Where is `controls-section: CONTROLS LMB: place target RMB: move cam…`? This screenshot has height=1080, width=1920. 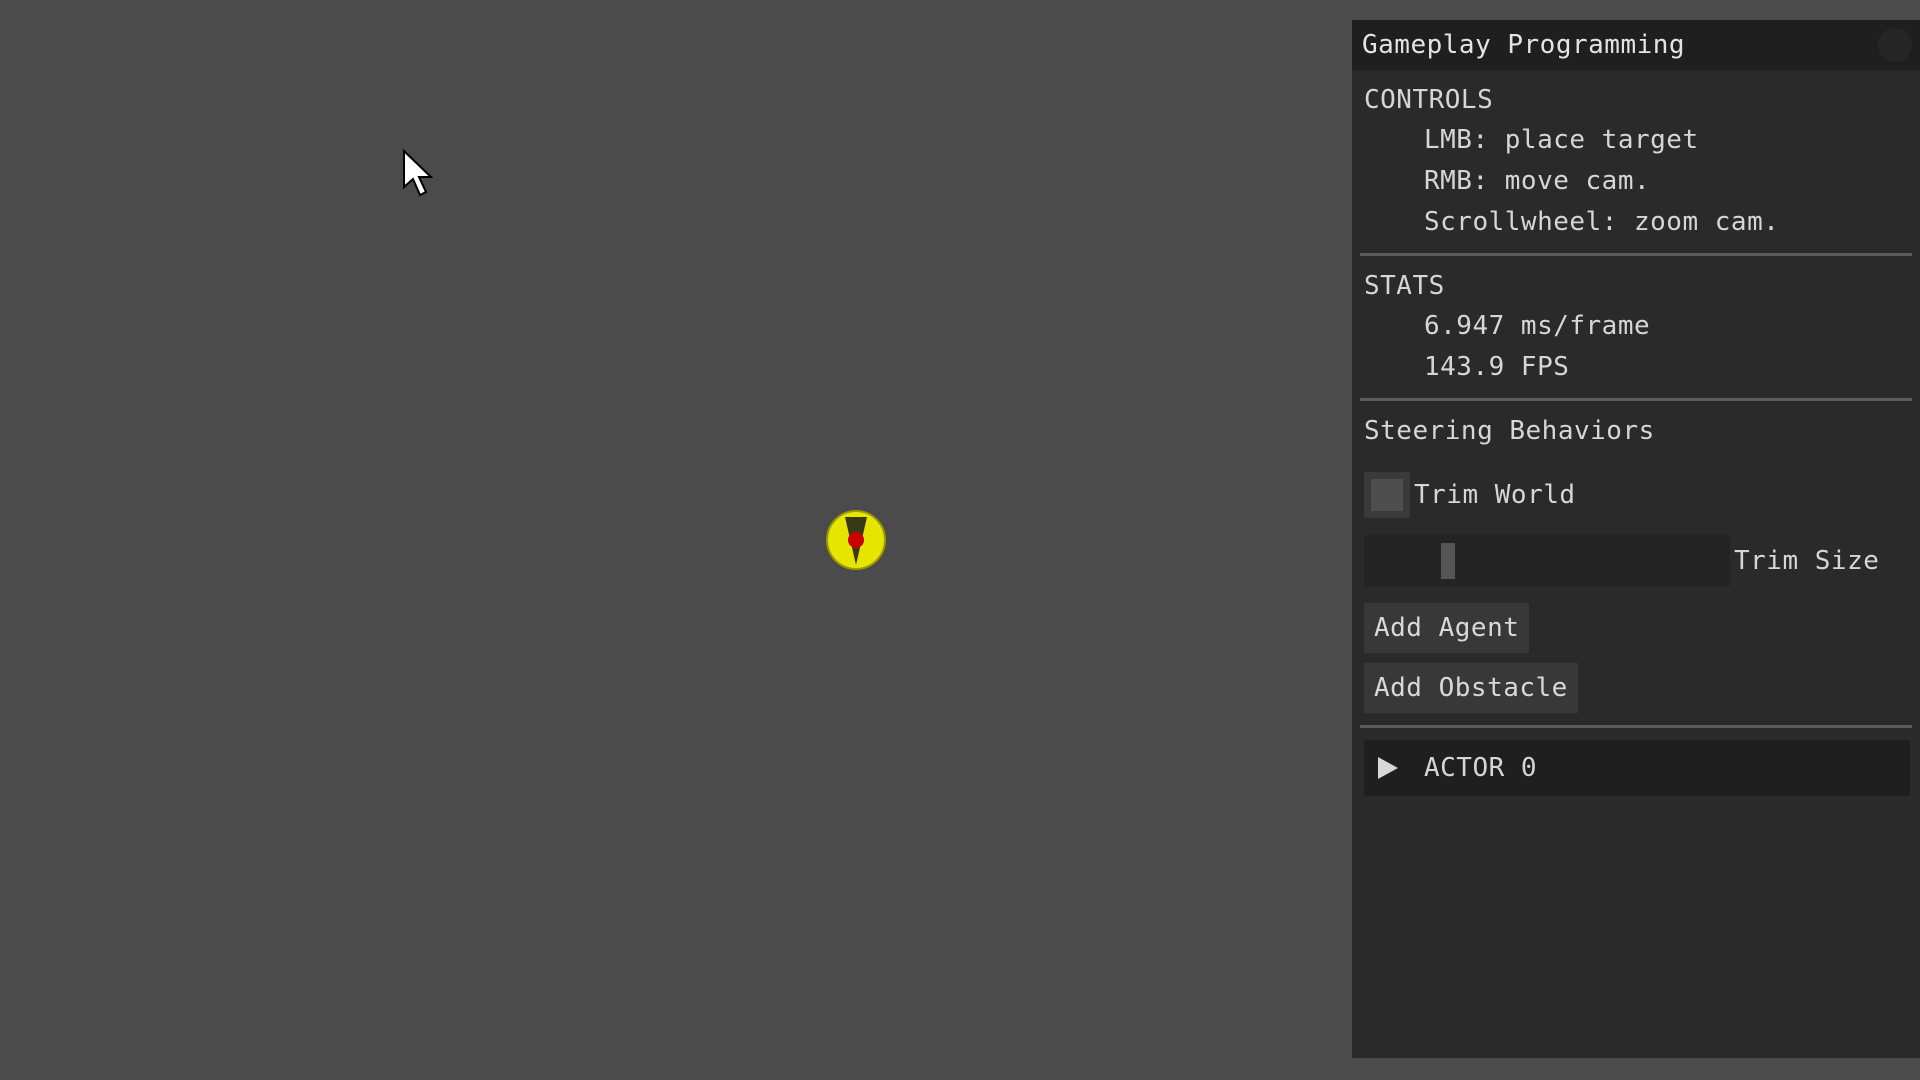
controls-section: CONTROLS LMB: place target RMB: move cam… is located at coordinates (1636, 161).